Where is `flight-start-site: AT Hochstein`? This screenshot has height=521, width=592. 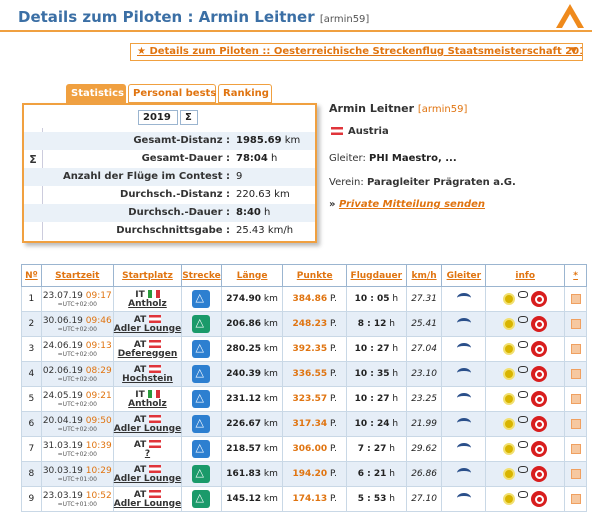 flight-start-site: AT Hochstein is located at coordinates (147, 374).